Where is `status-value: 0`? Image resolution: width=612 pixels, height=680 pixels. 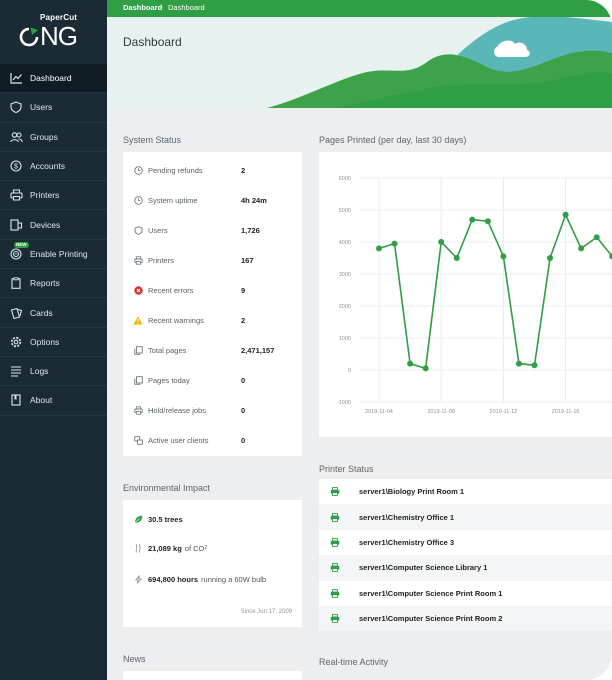 status-value: 0 is located at coordinates (243, 440).